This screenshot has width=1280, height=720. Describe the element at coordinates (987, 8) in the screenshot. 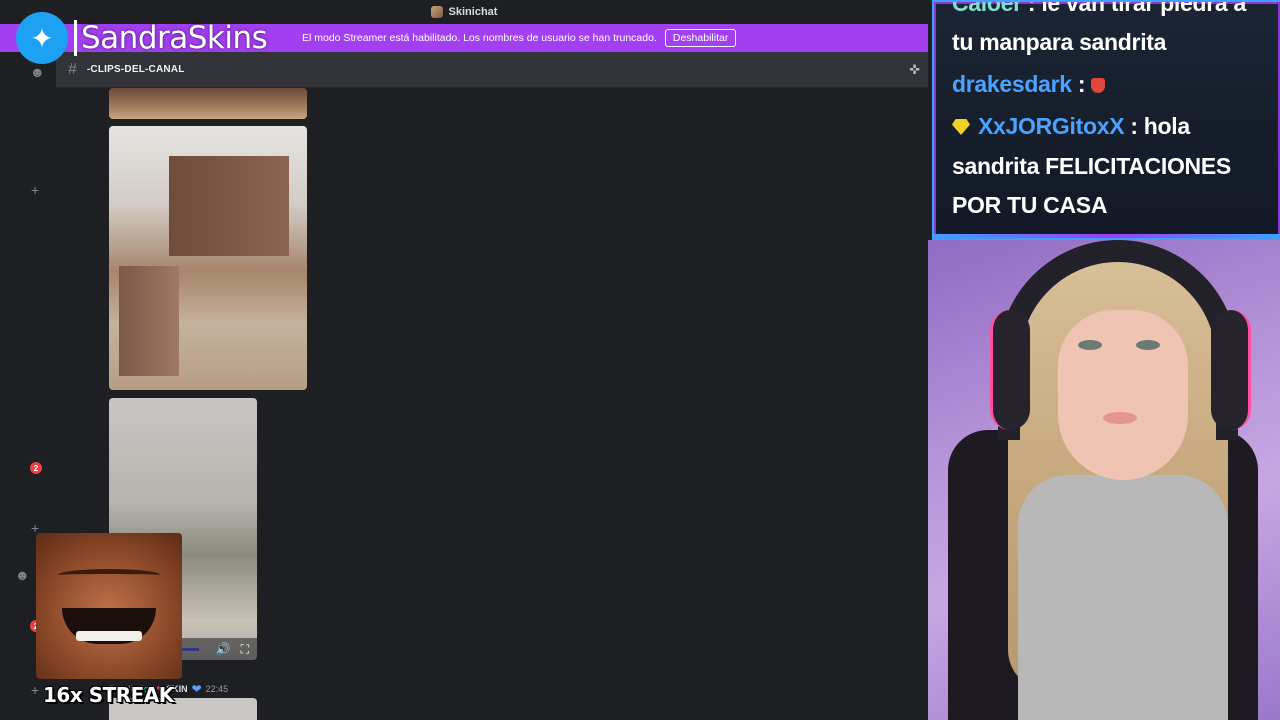

I see `chat-username: Caloer` at that location.